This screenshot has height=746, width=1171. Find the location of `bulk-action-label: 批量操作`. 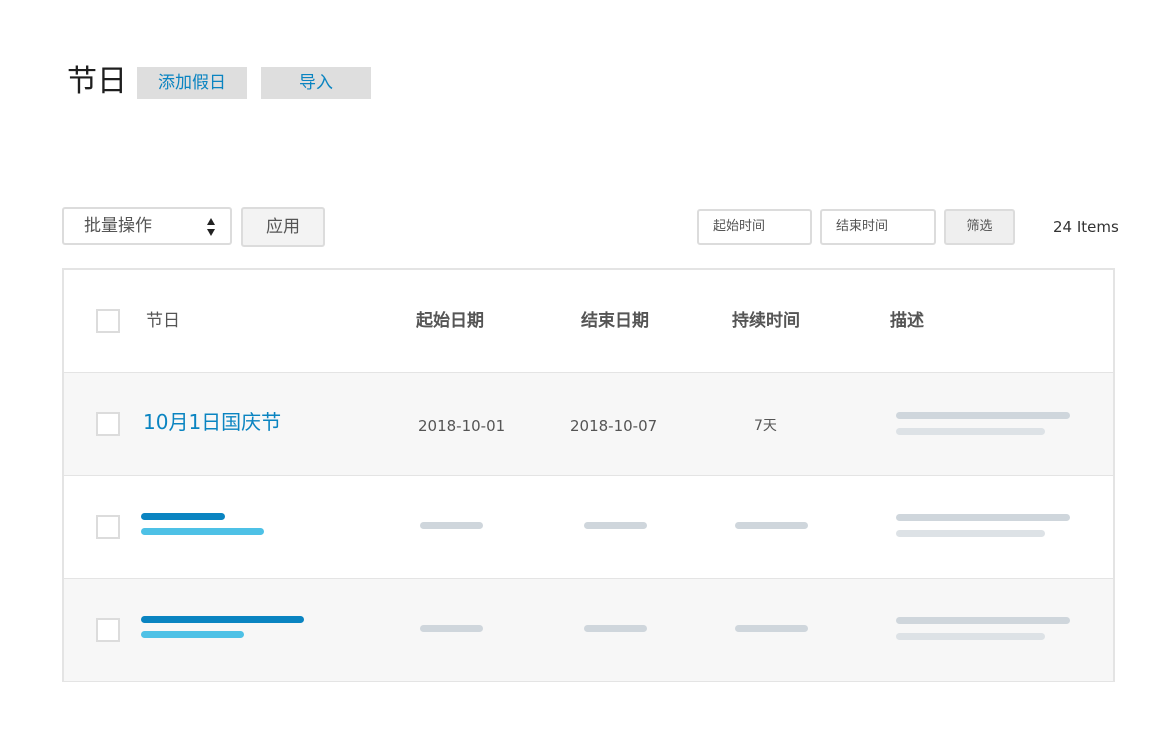

bulk-action-label: 批量操作 is located at coordinates (118, 226).